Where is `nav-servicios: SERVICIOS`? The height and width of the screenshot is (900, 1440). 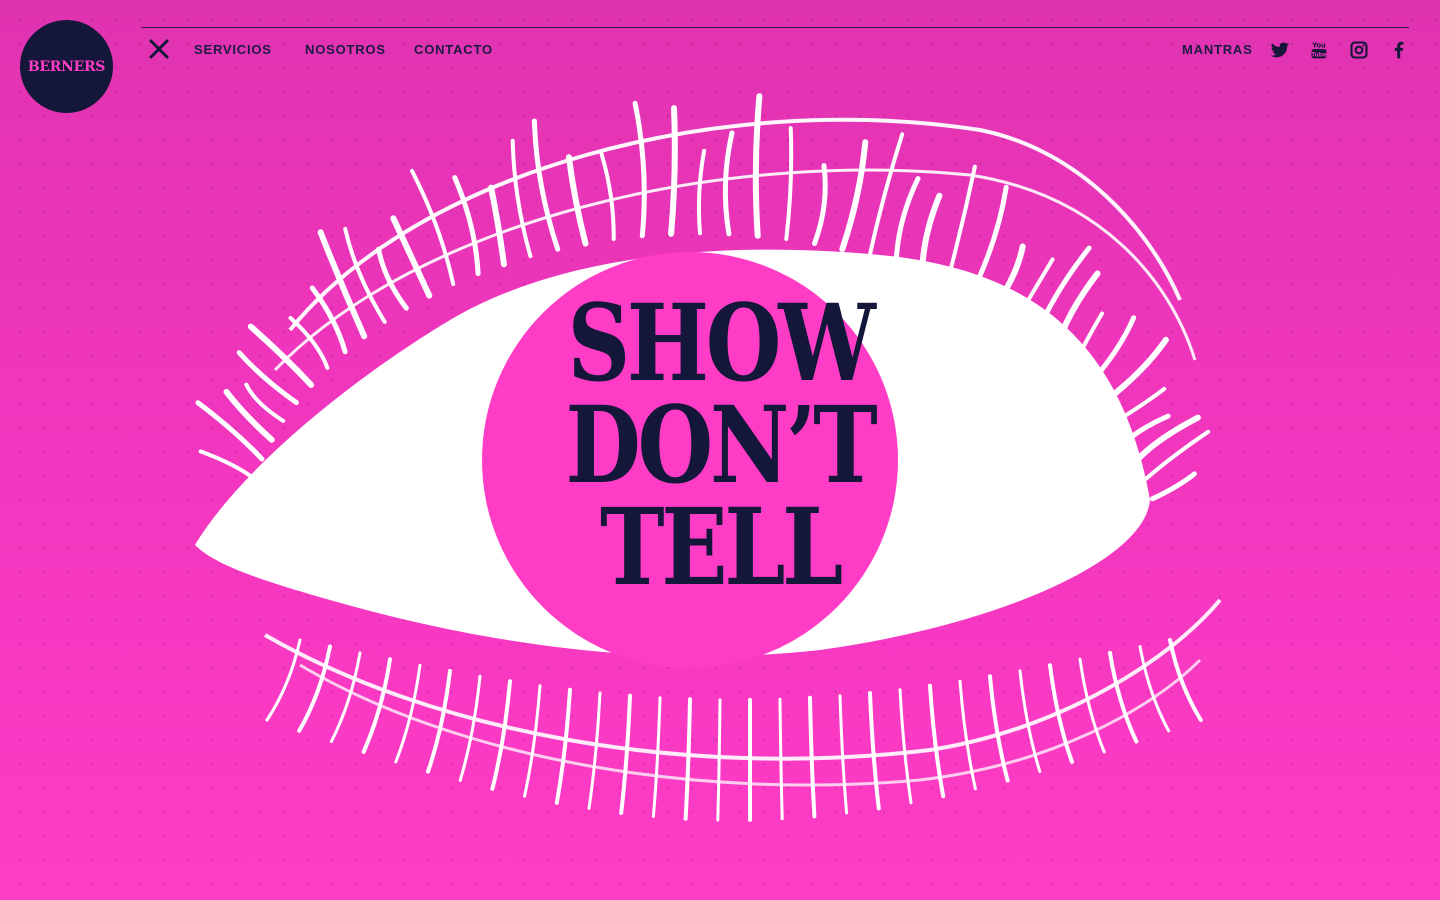
nav-servicios: SERVICIOS is located at coordinates (233, 49).